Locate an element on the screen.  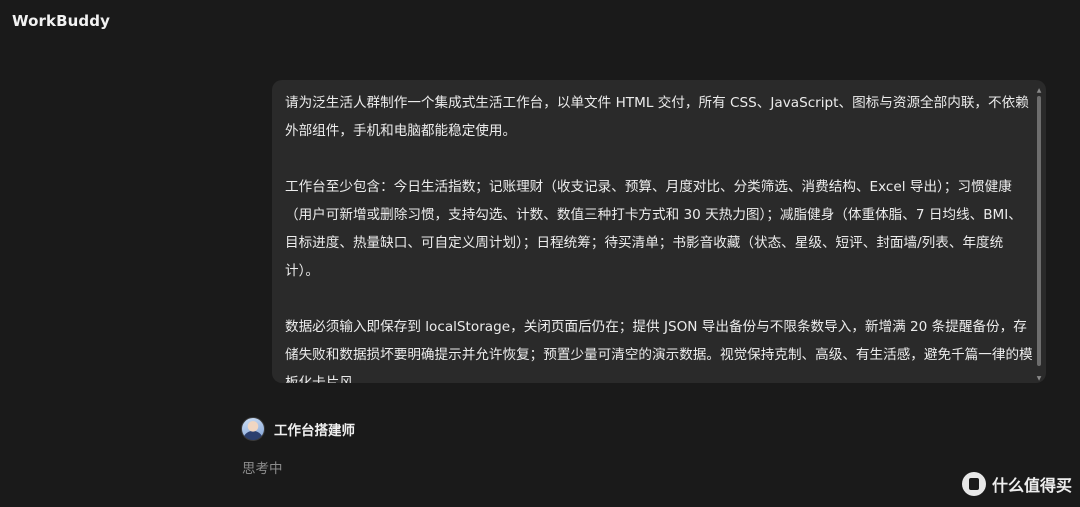
app-title: WorkBuddy is located at coordinates (61, 21).